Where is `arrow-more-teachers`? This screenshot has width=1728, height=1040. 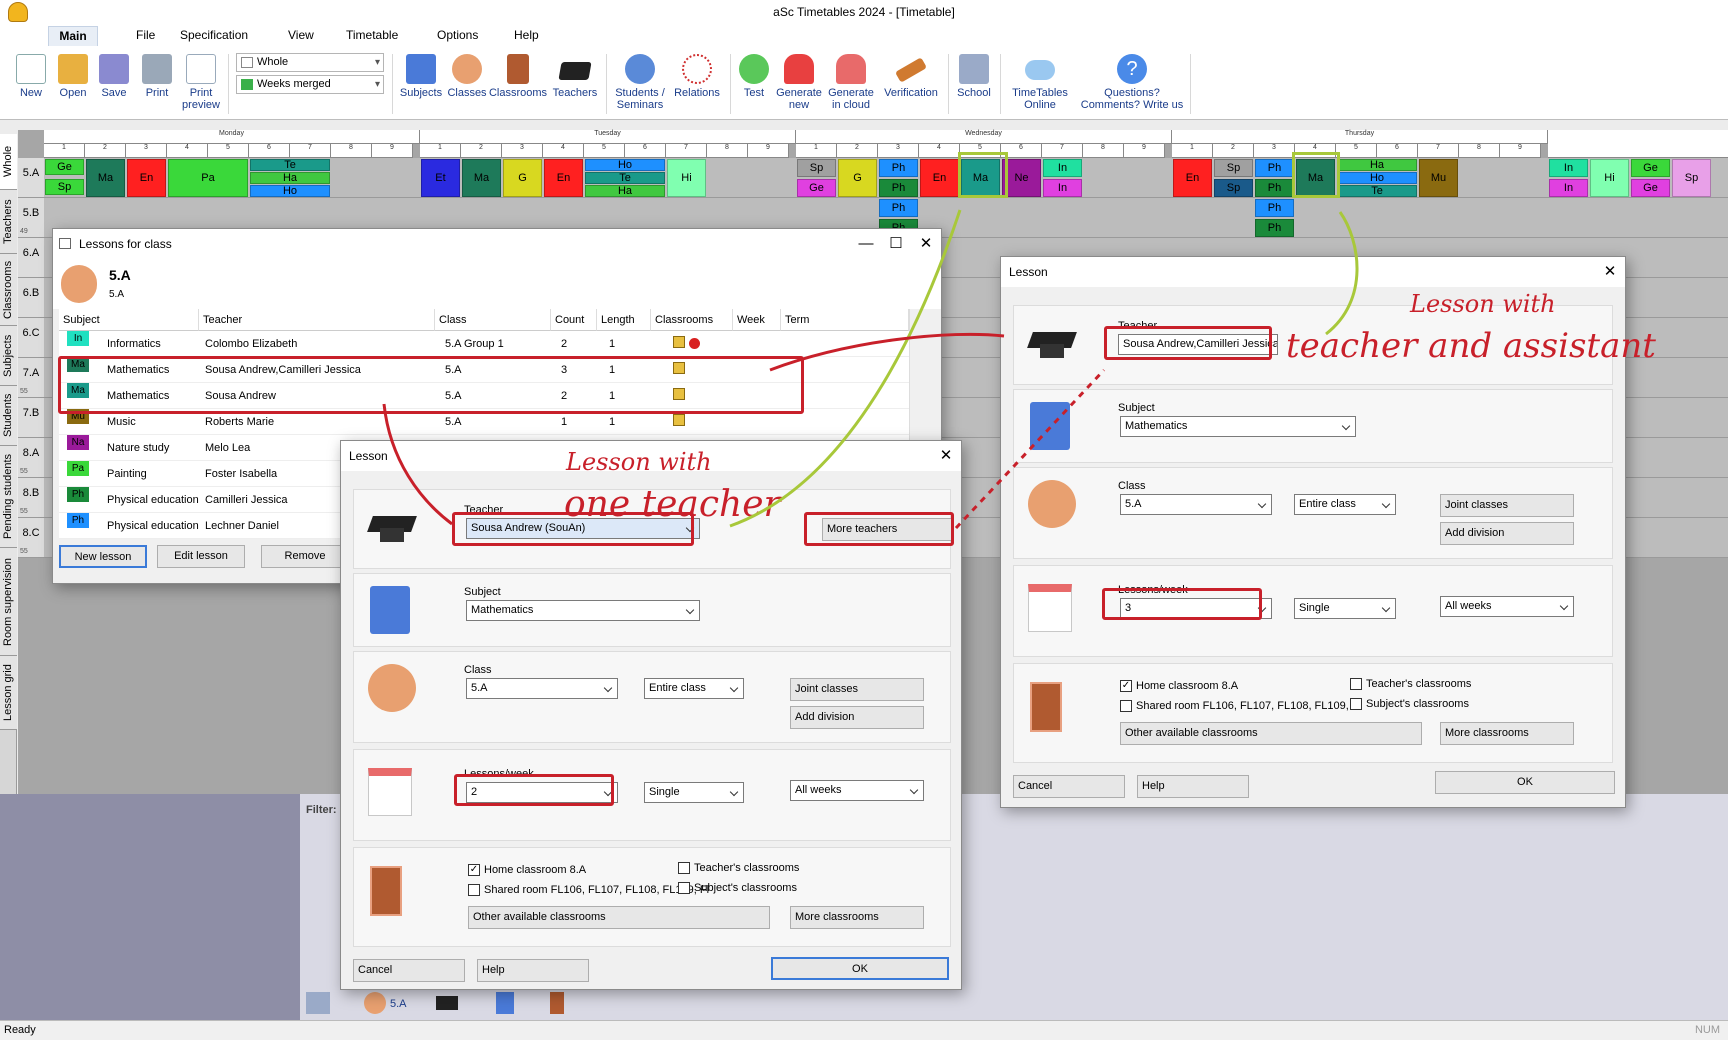
arrow-more-teachers is located at coordinates (1030, 449).